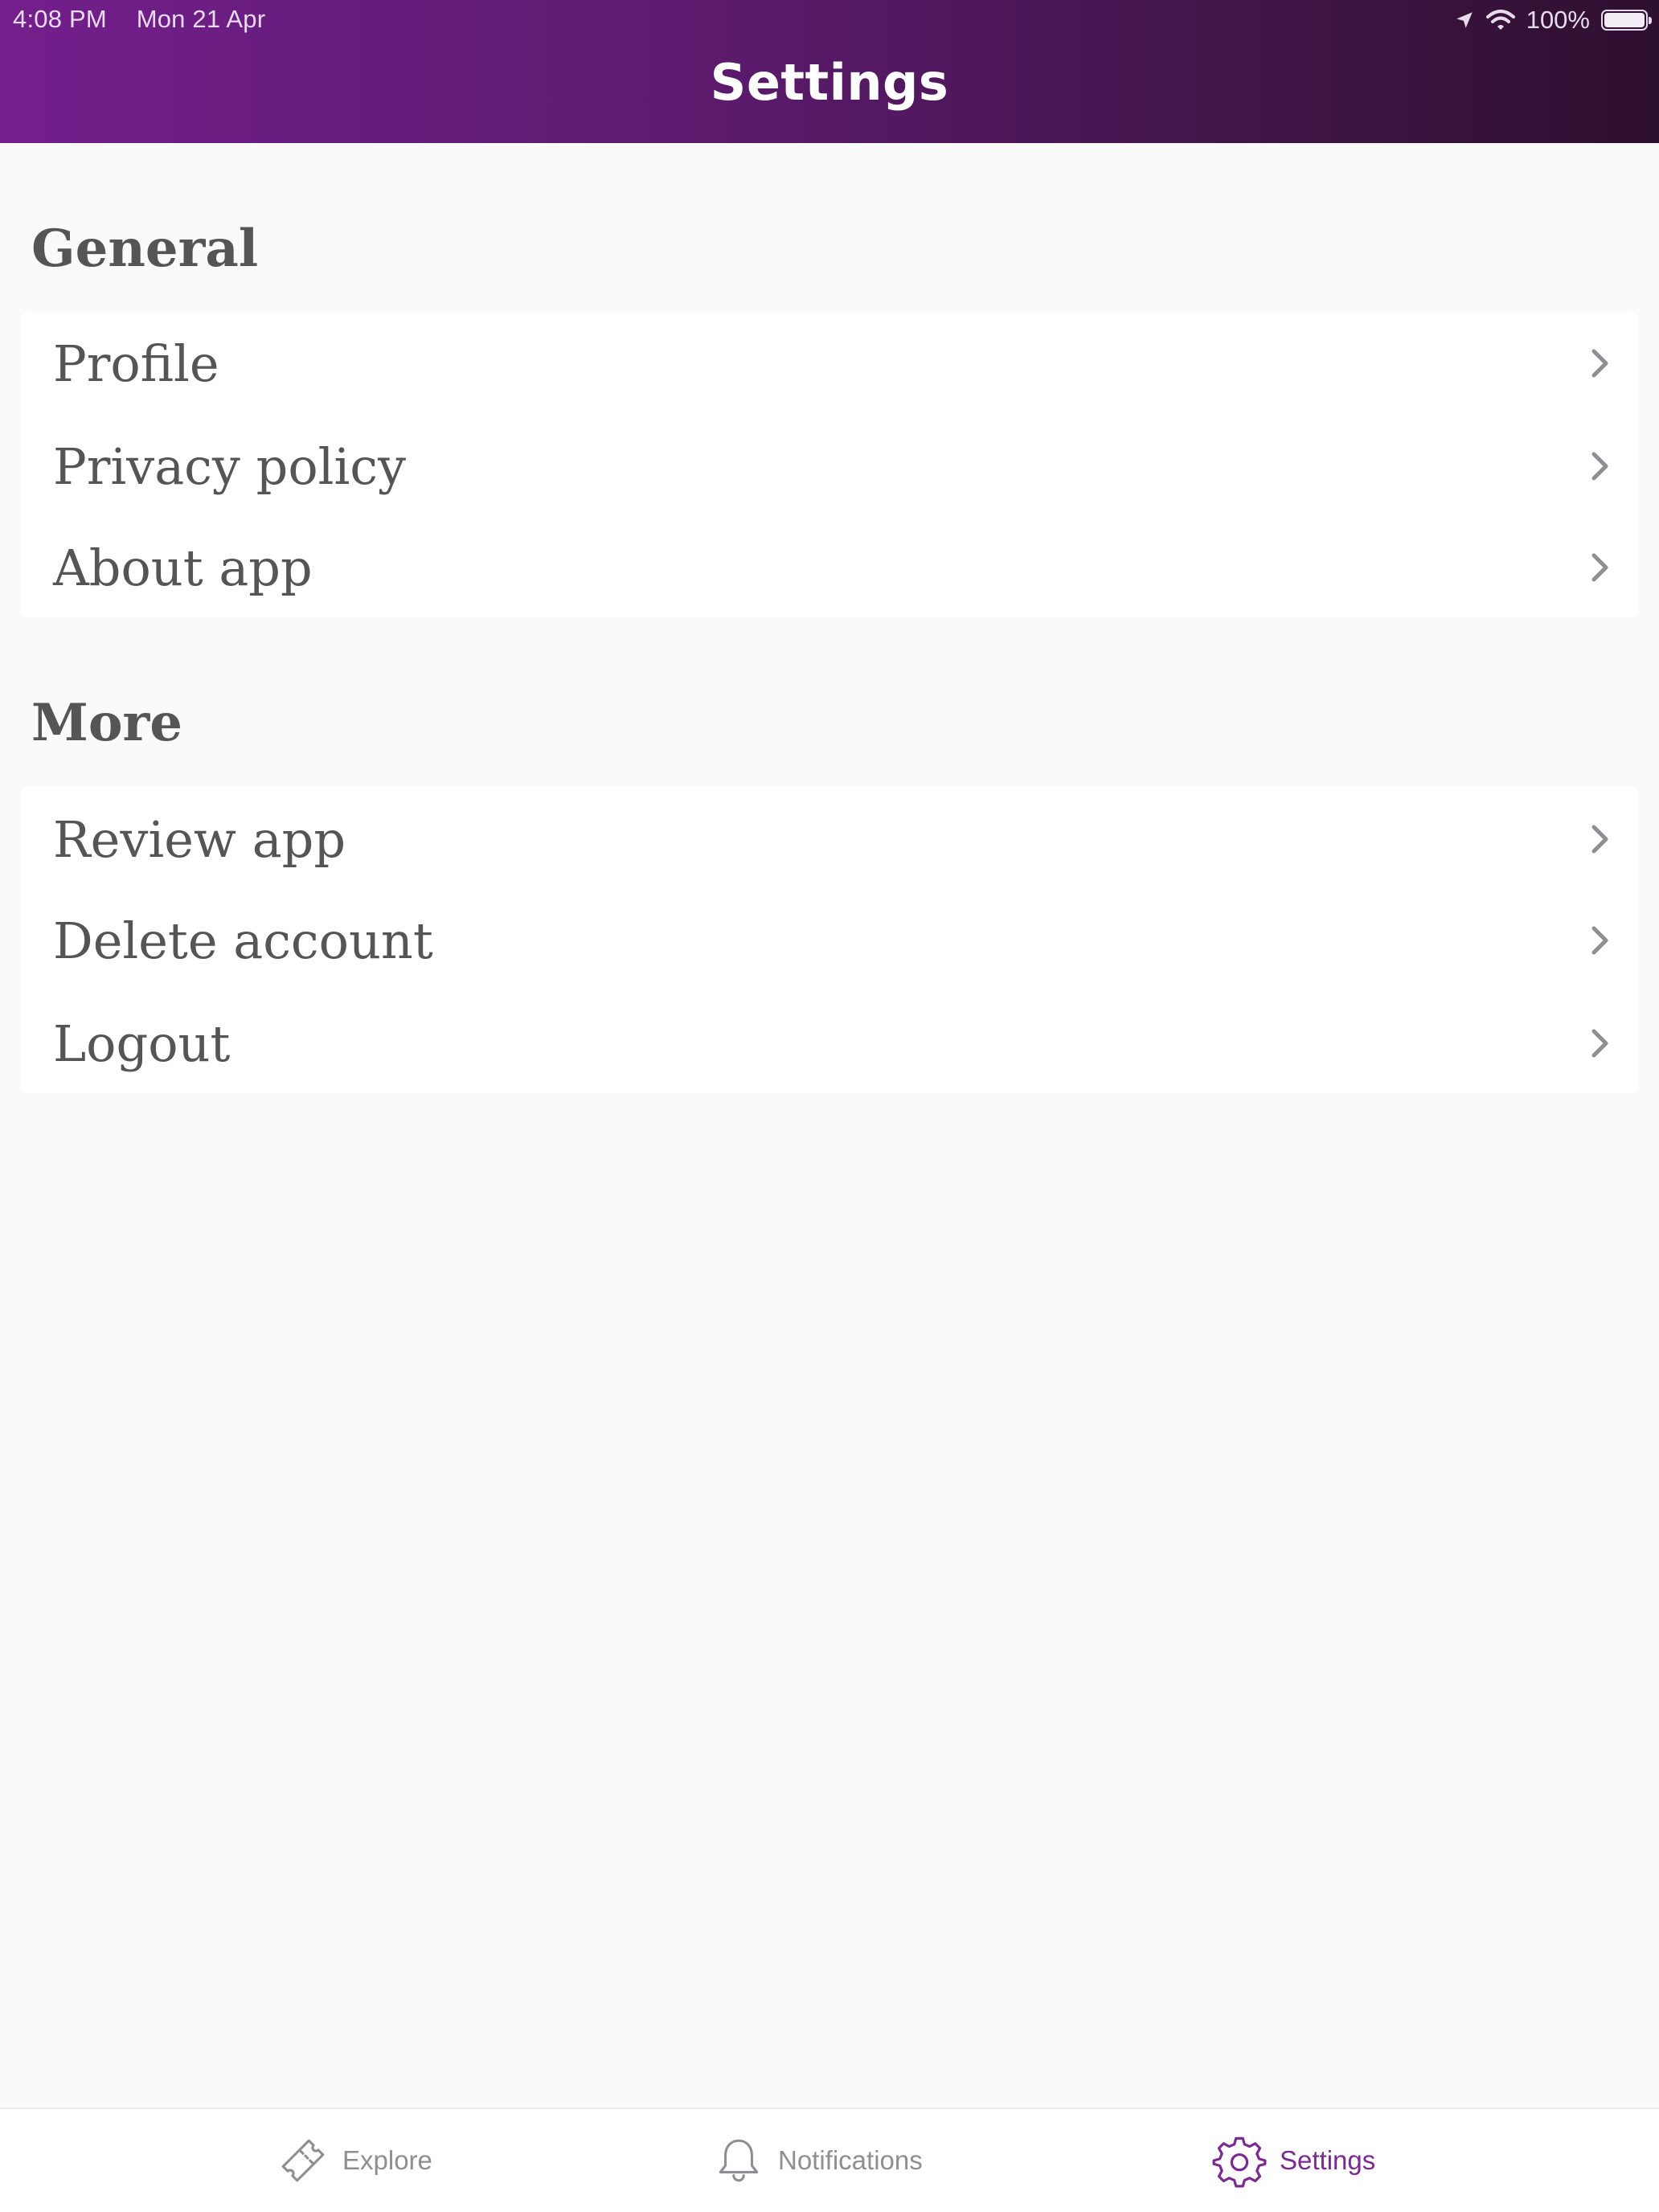  What do you see at coordinates (145, 249) in the screenshot?
I see `section-title-general: General` at bounding box center [145, 249].